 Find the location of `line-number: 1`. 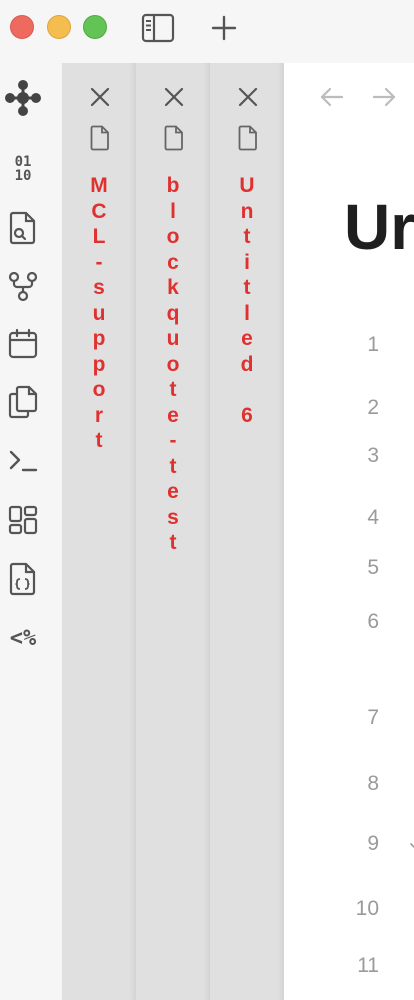

line-number: 1 is located at coordinates (373, 344).